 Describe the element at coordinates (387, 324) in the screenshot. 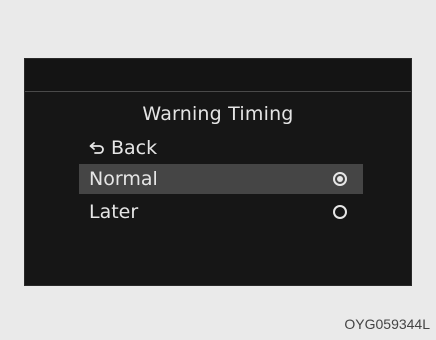

I see `figure-code: OYG059344L` at that location.